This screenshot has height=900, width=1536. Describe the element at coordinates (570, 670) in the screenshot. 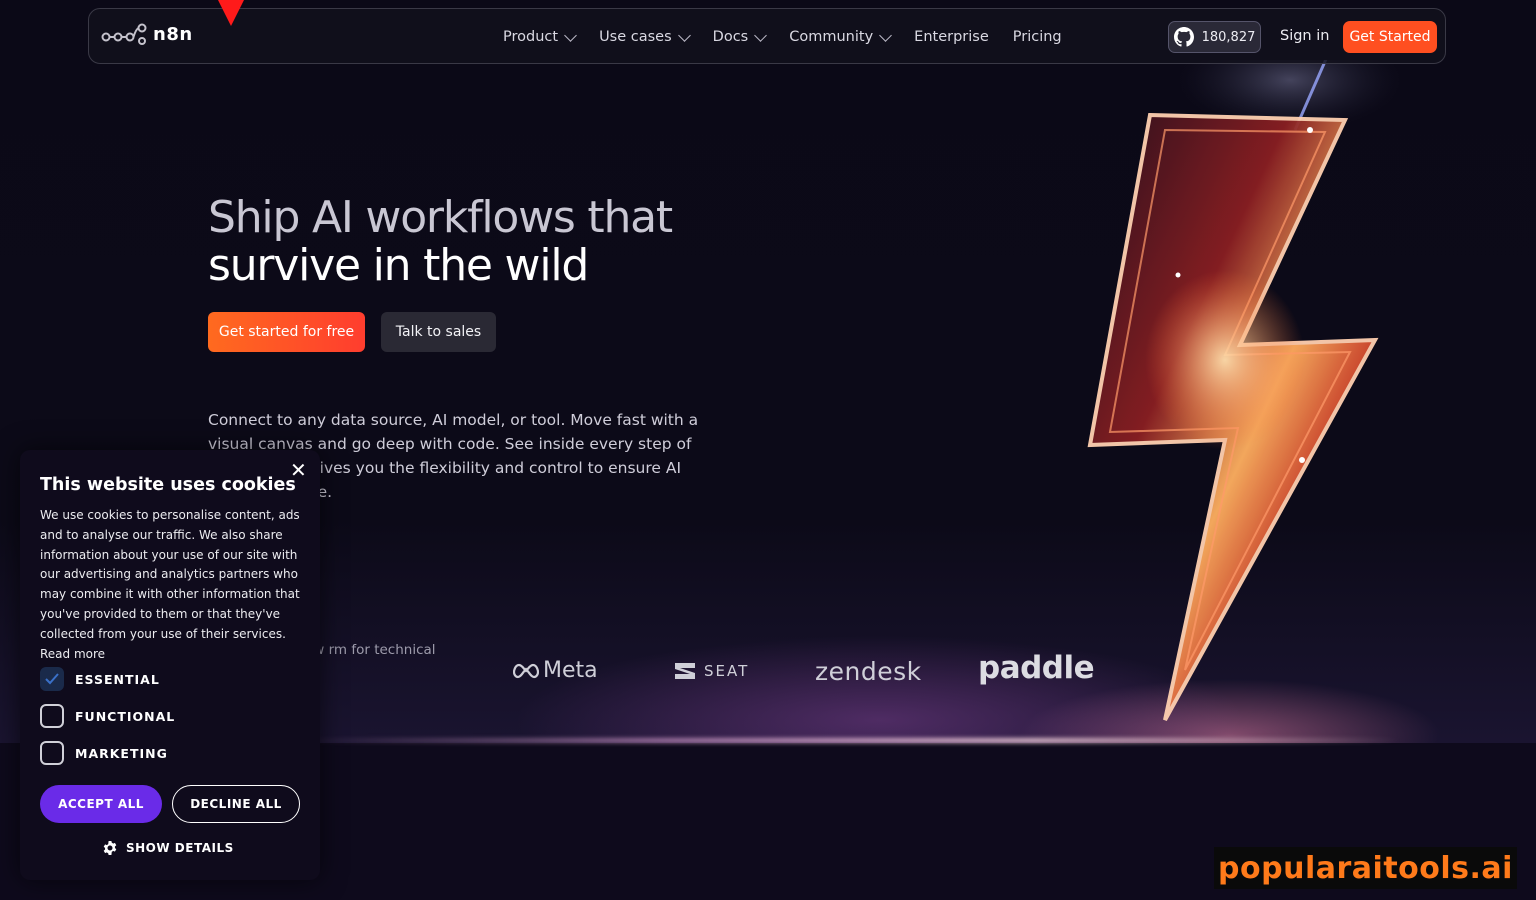

I see `meta-wordmark: Meta` at that location.